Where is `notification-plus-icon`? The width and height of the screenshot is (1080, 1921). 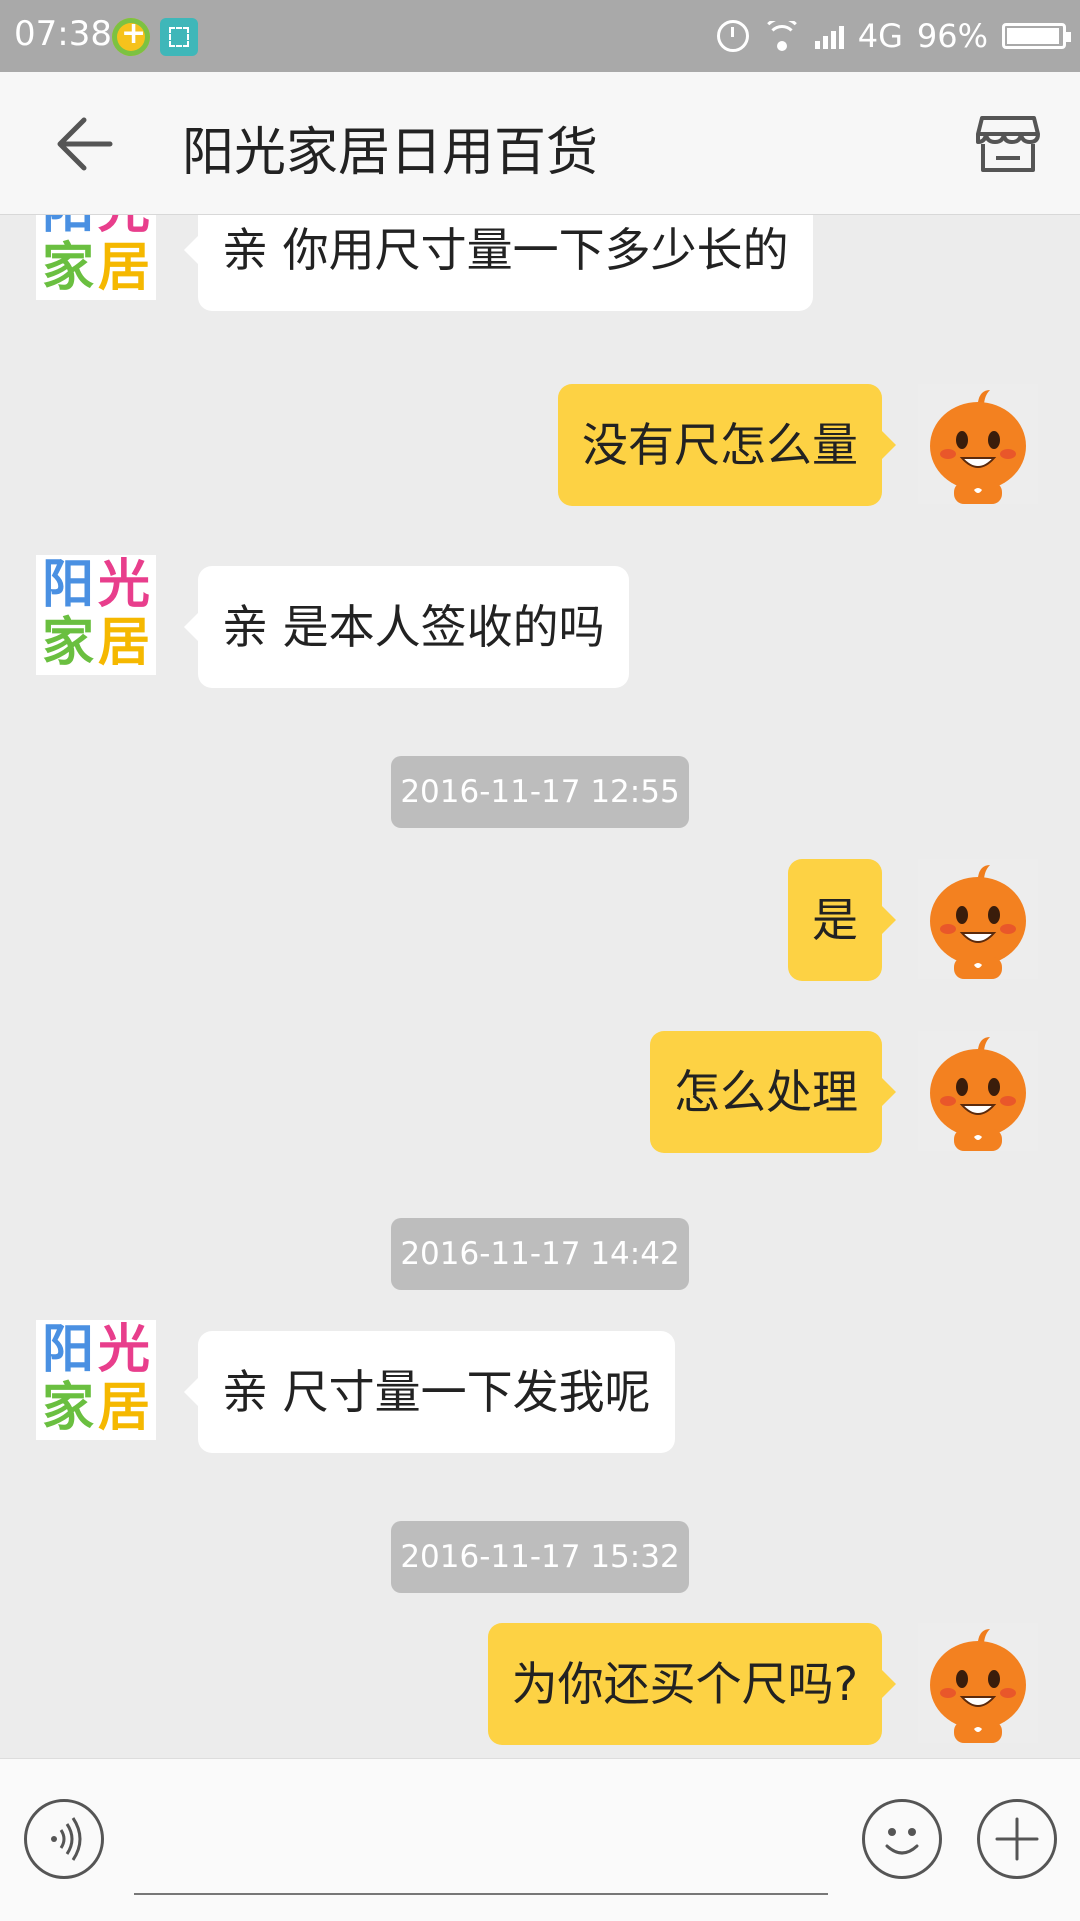
notification-plus-icon is located at coordinates (131, 36).